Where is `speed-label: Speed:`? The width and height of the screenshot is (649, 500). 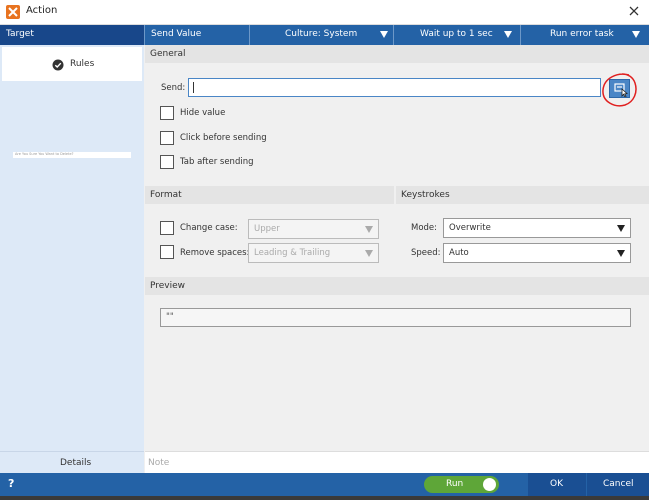
speed-label: Speed: is located at coordinates (426, 253).